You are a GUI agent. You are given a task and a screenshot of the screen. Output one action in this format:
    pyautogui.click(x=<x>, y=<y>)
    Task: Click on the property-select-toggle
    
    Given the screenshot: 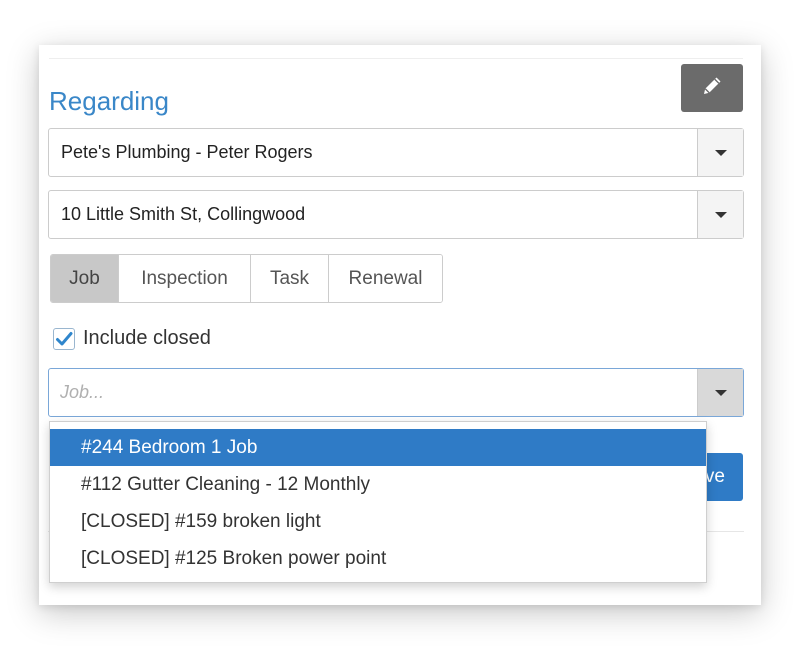 What is the action you would take?
    pyautogui.click(x=720, y=214)
    